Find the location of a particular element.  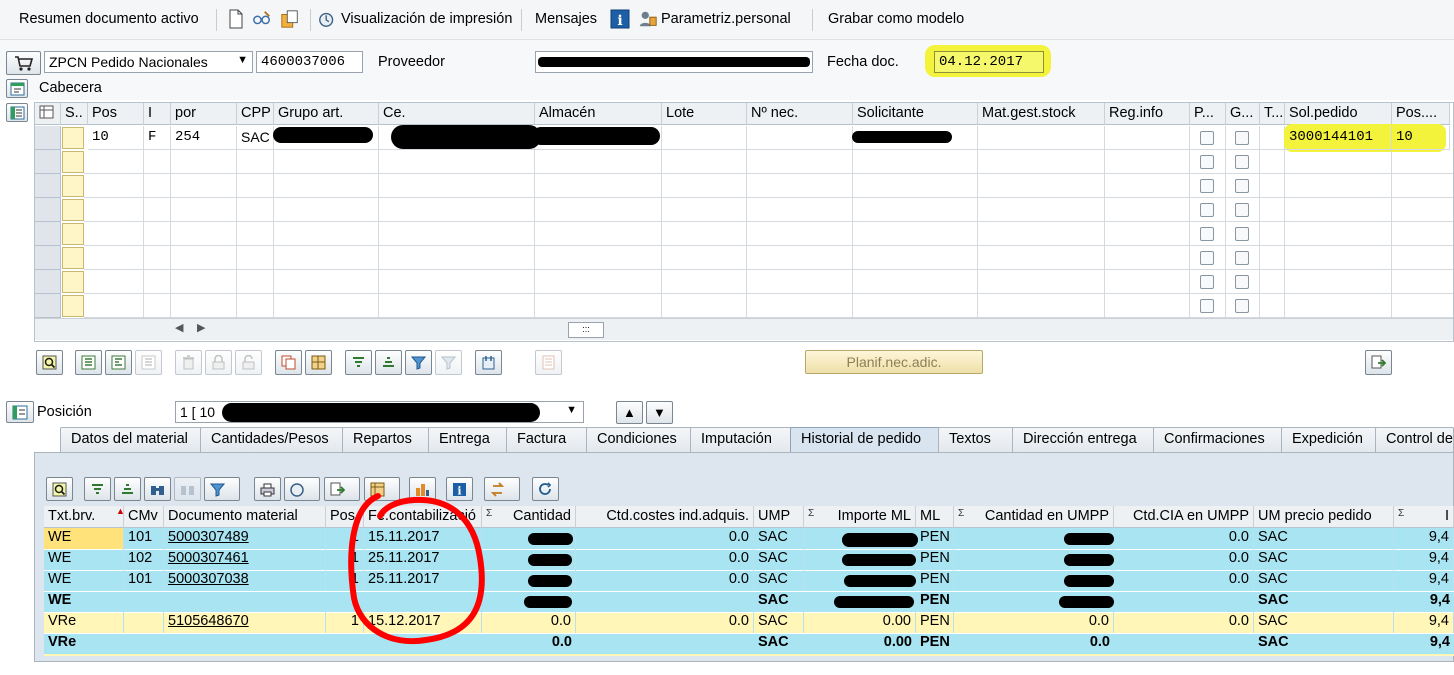

tab-direccion-entrega: Dirección entrega is located at coordinates (1083, 439).